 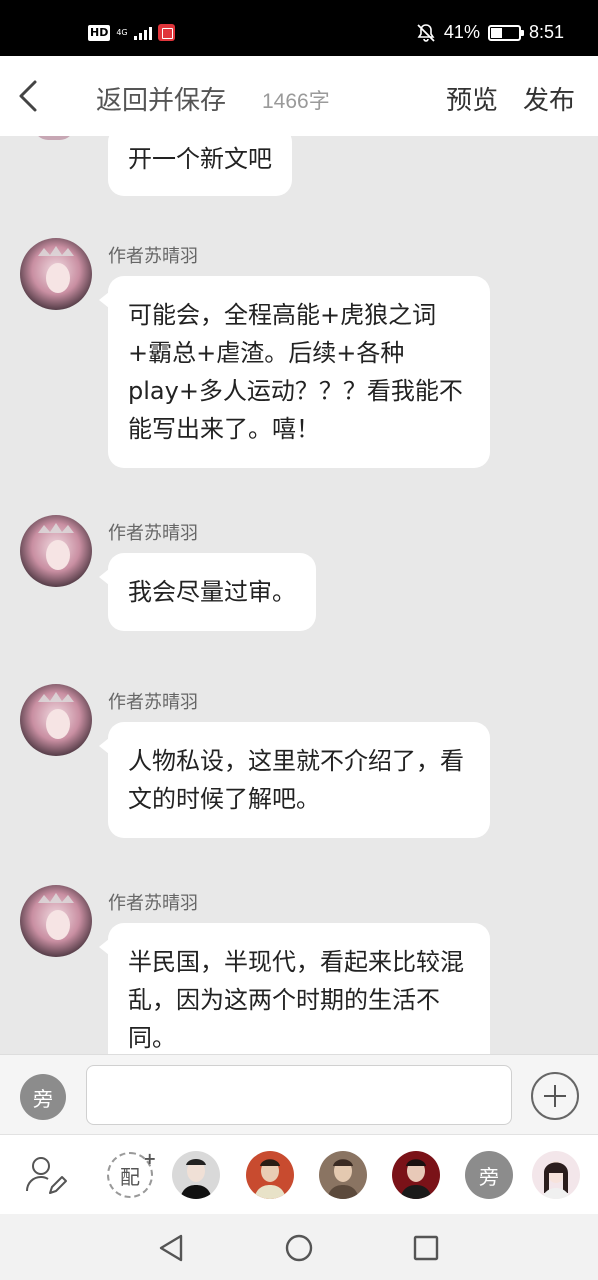 I want to click on character-row: 配 + 旁, so click(x=299, y=1174).